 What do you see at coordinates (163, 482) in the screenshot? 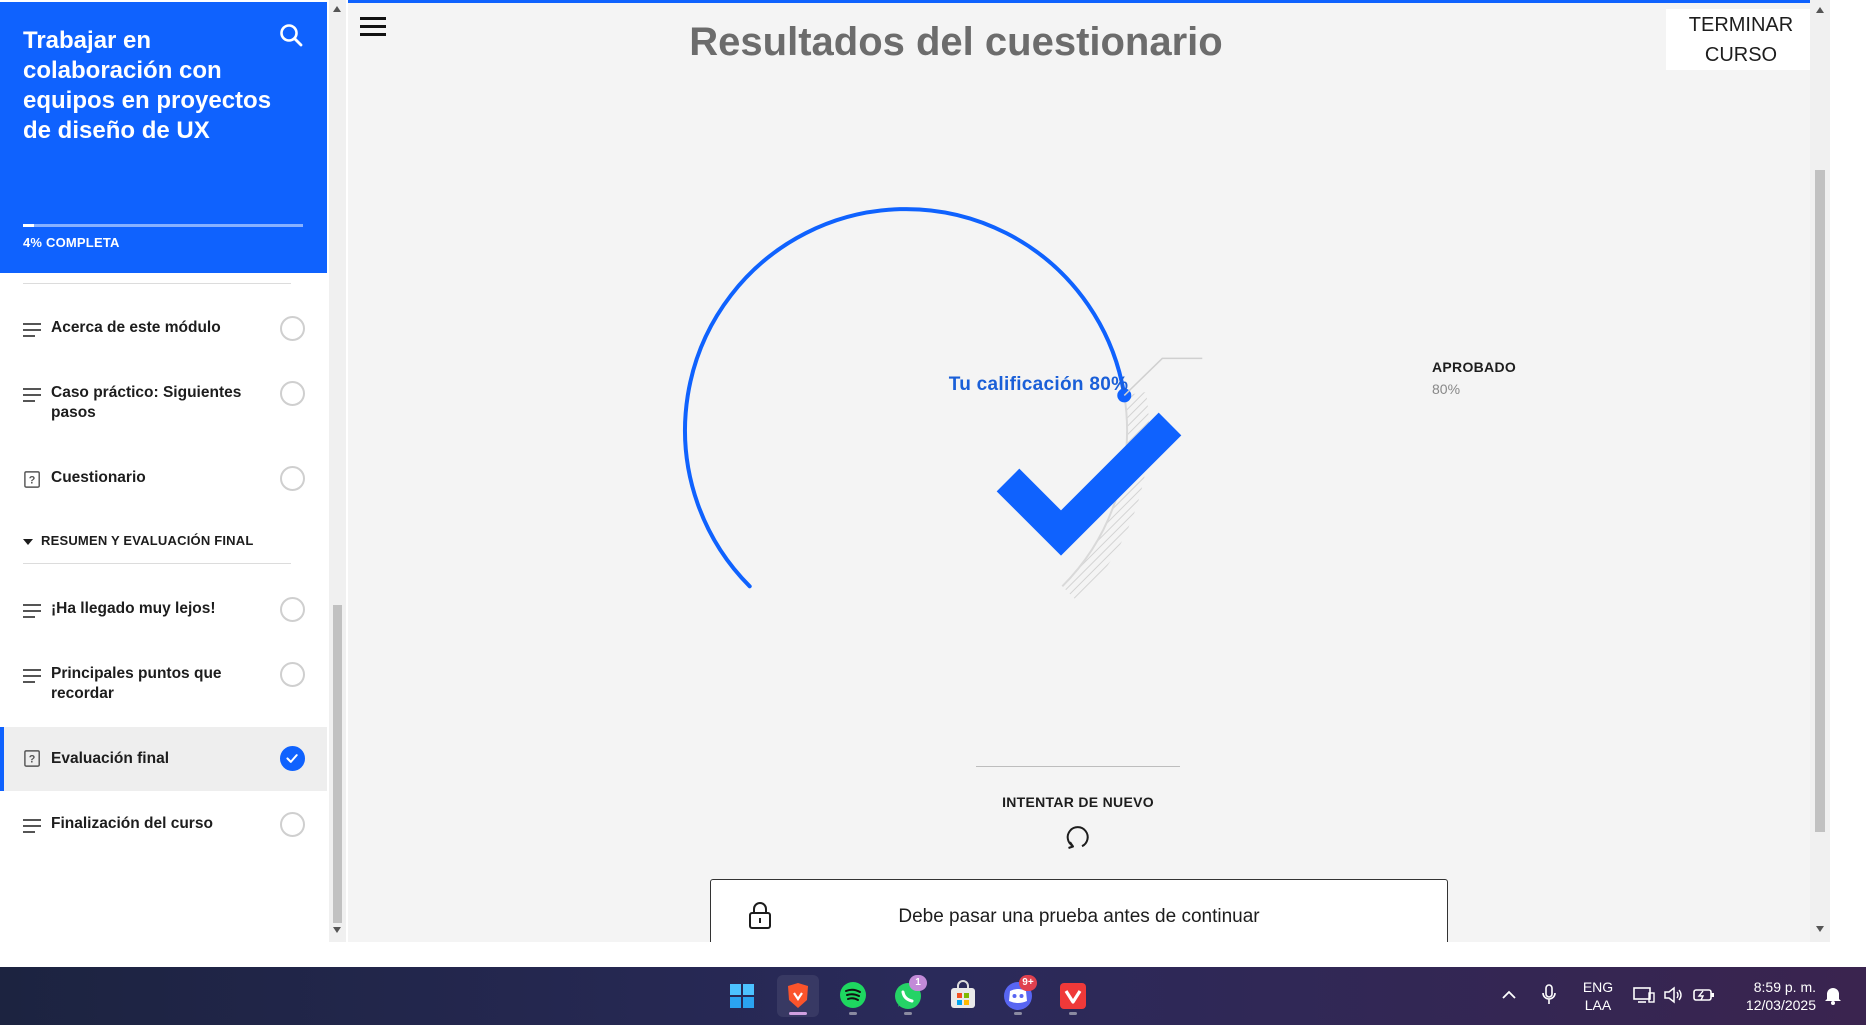
I see `lesson-item-cuestionario: ? Cuestionario` at bounding box center [163, 482].